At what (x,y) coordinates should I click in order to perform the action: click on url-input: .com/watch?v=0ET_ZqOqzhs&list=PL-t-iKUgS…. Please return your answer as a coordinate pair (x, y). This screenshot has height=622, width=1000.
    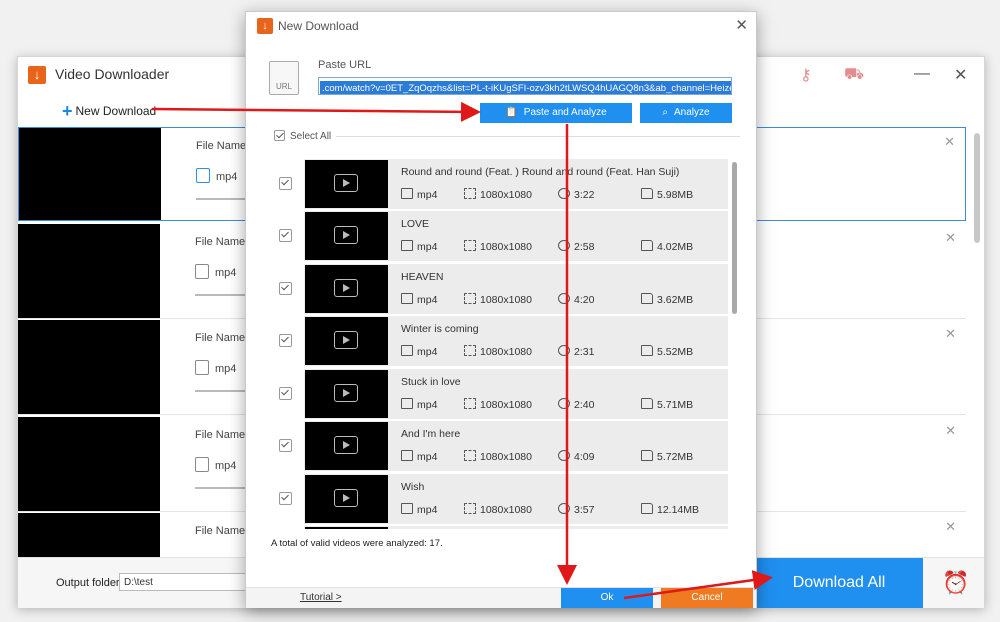
    Looking at the image, I should click on (525, 86).